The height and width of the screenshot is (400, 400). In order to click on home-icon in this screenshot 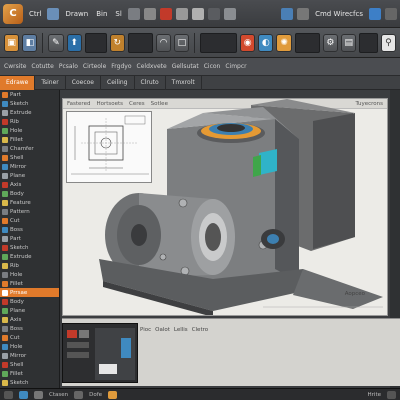, I will do `click(8, 394)`.